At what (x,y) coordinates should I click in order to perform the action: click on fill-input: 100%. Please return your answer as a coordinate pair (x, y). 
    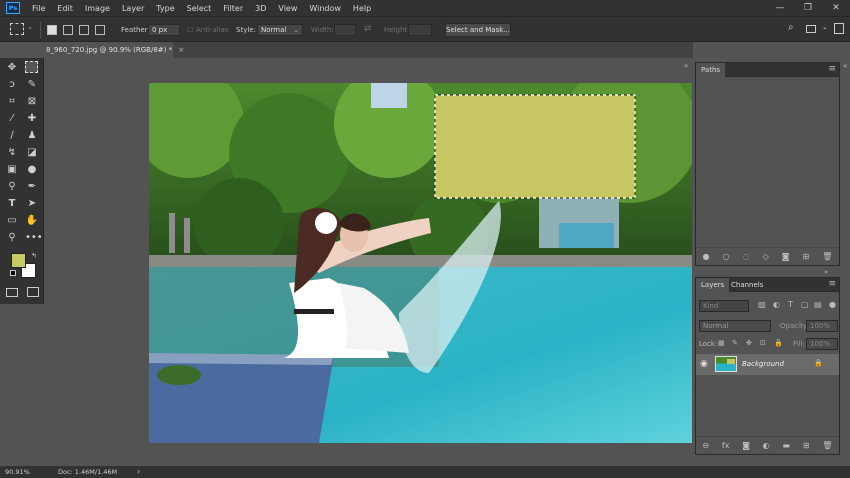
    Looking at the image, I should click on (822, 344).